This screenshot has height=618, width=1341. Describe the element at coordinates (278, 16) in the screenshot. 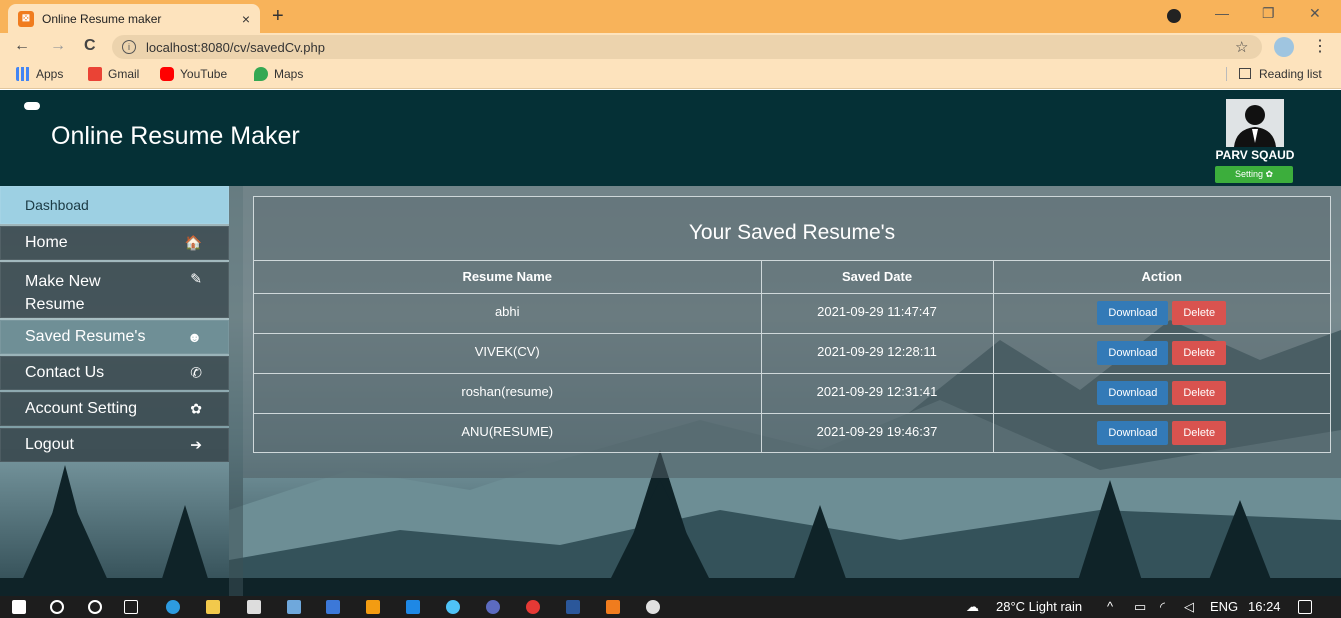

I see `new-tab-button: +` at that location.